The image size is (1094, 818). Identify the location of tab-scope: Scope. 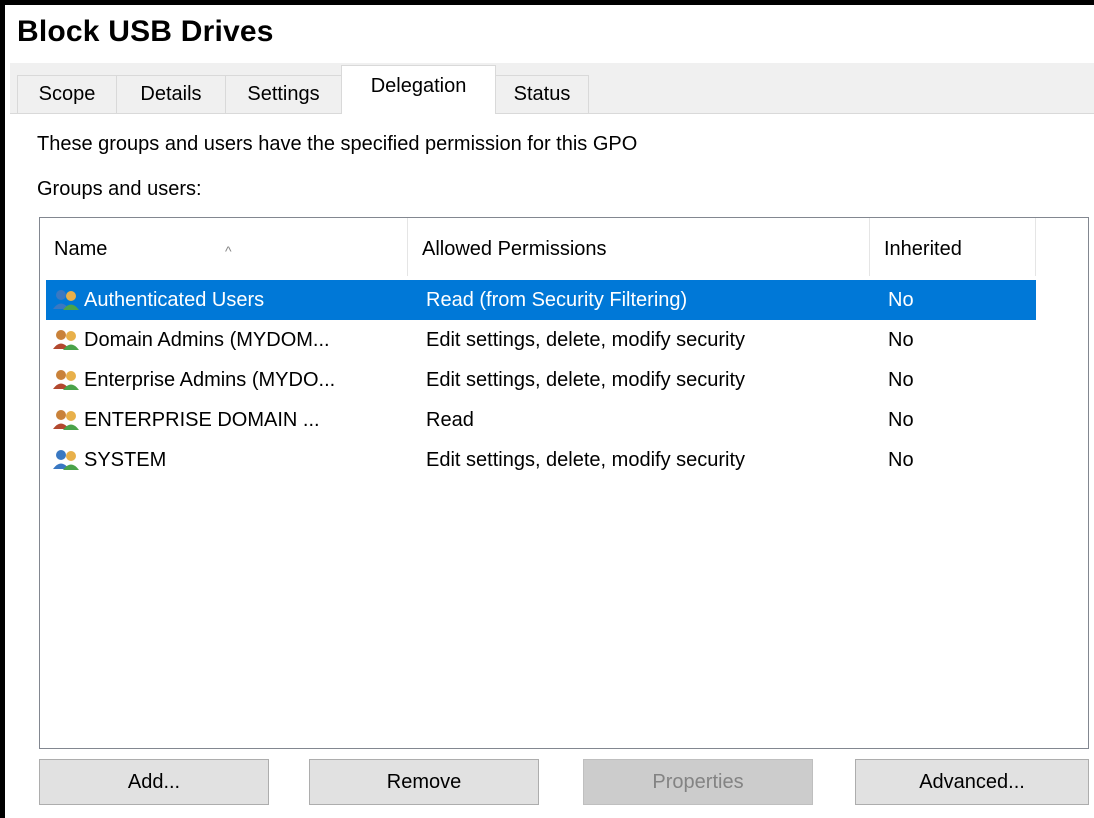
(67, 94).